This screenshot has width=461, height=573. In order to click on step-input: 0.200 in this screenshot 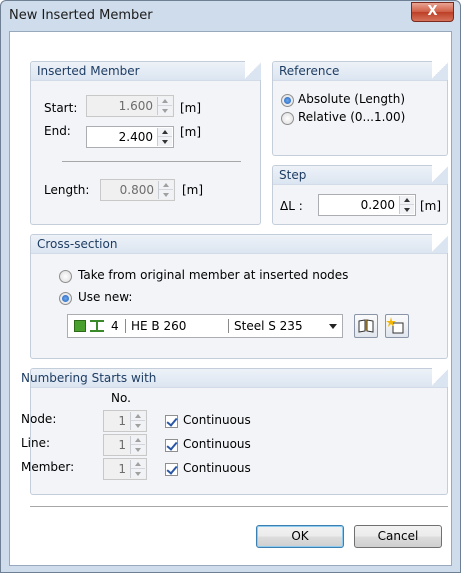, I will do `click(367, 205)`.